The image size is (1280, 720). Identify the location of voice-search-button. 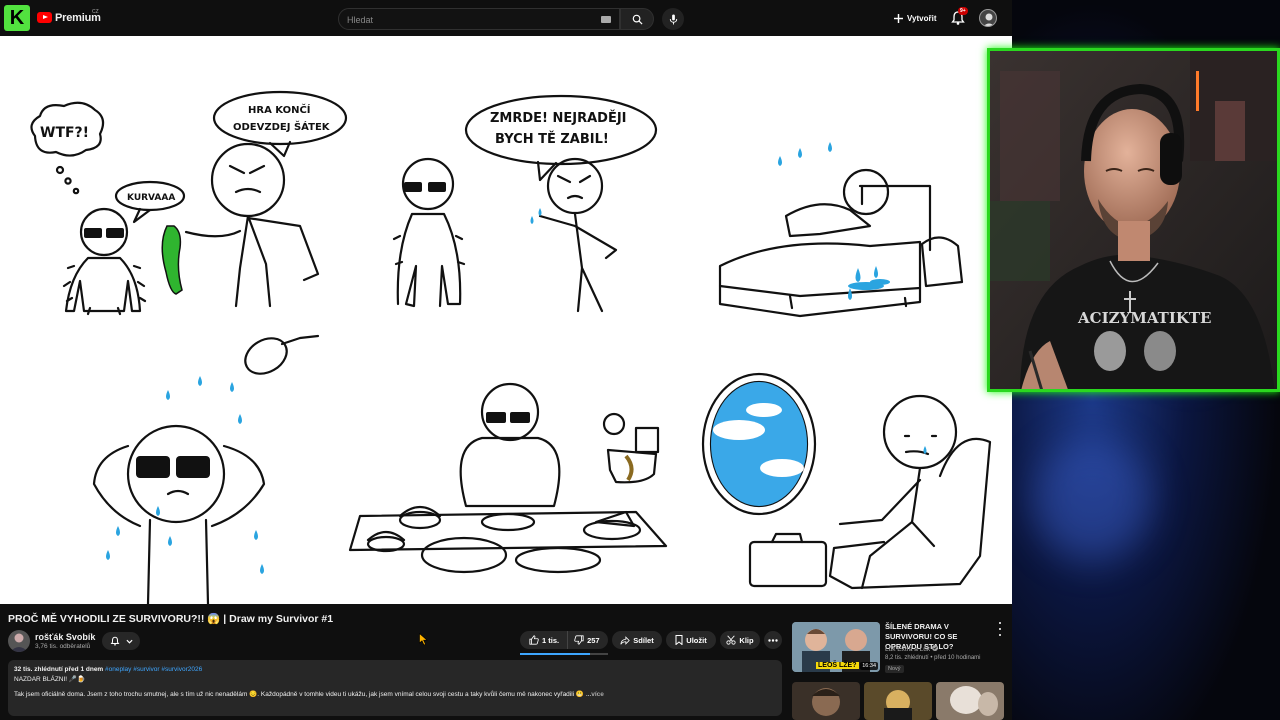
(673, 19).